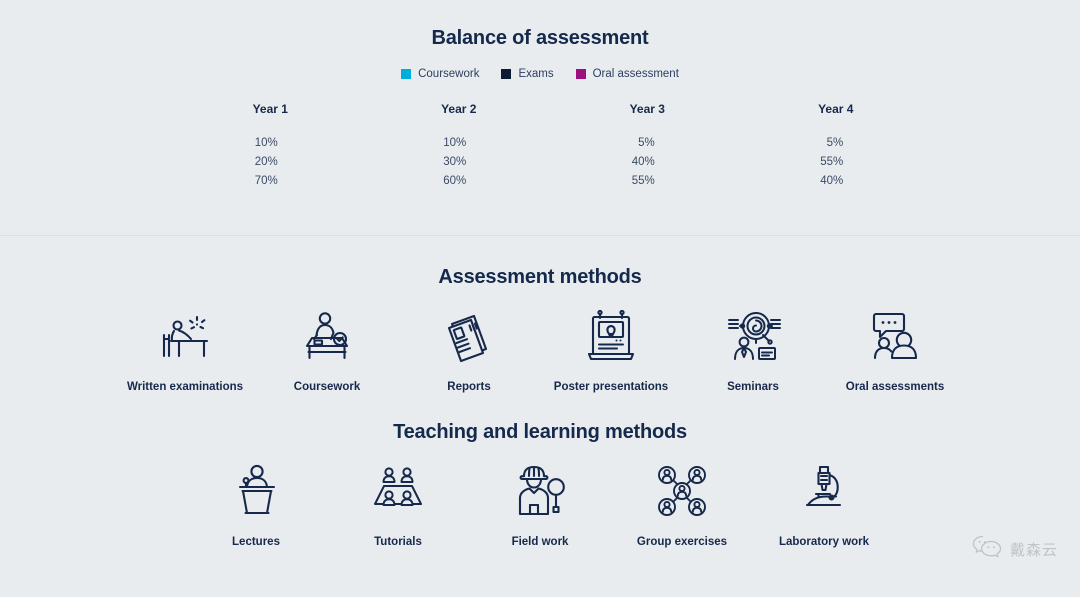 The height and width of the screenshot is (597, 1080). Describe the element at coordinates (682, 491) in the screenshot. I see `people-network-icon` at that location.